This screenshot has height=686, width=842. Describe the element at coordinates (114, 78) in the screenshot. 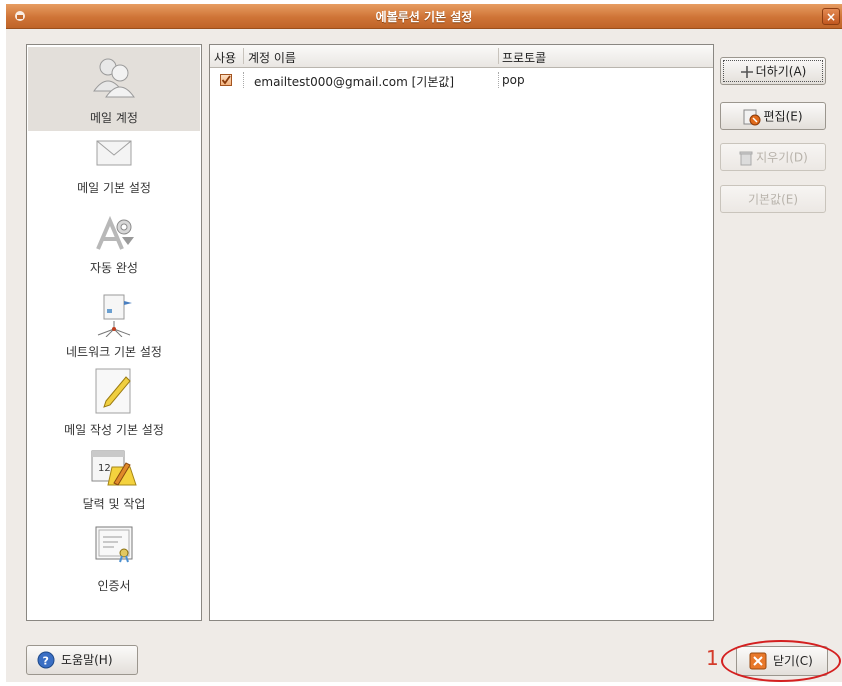

I see `accounts-icon` at that location.